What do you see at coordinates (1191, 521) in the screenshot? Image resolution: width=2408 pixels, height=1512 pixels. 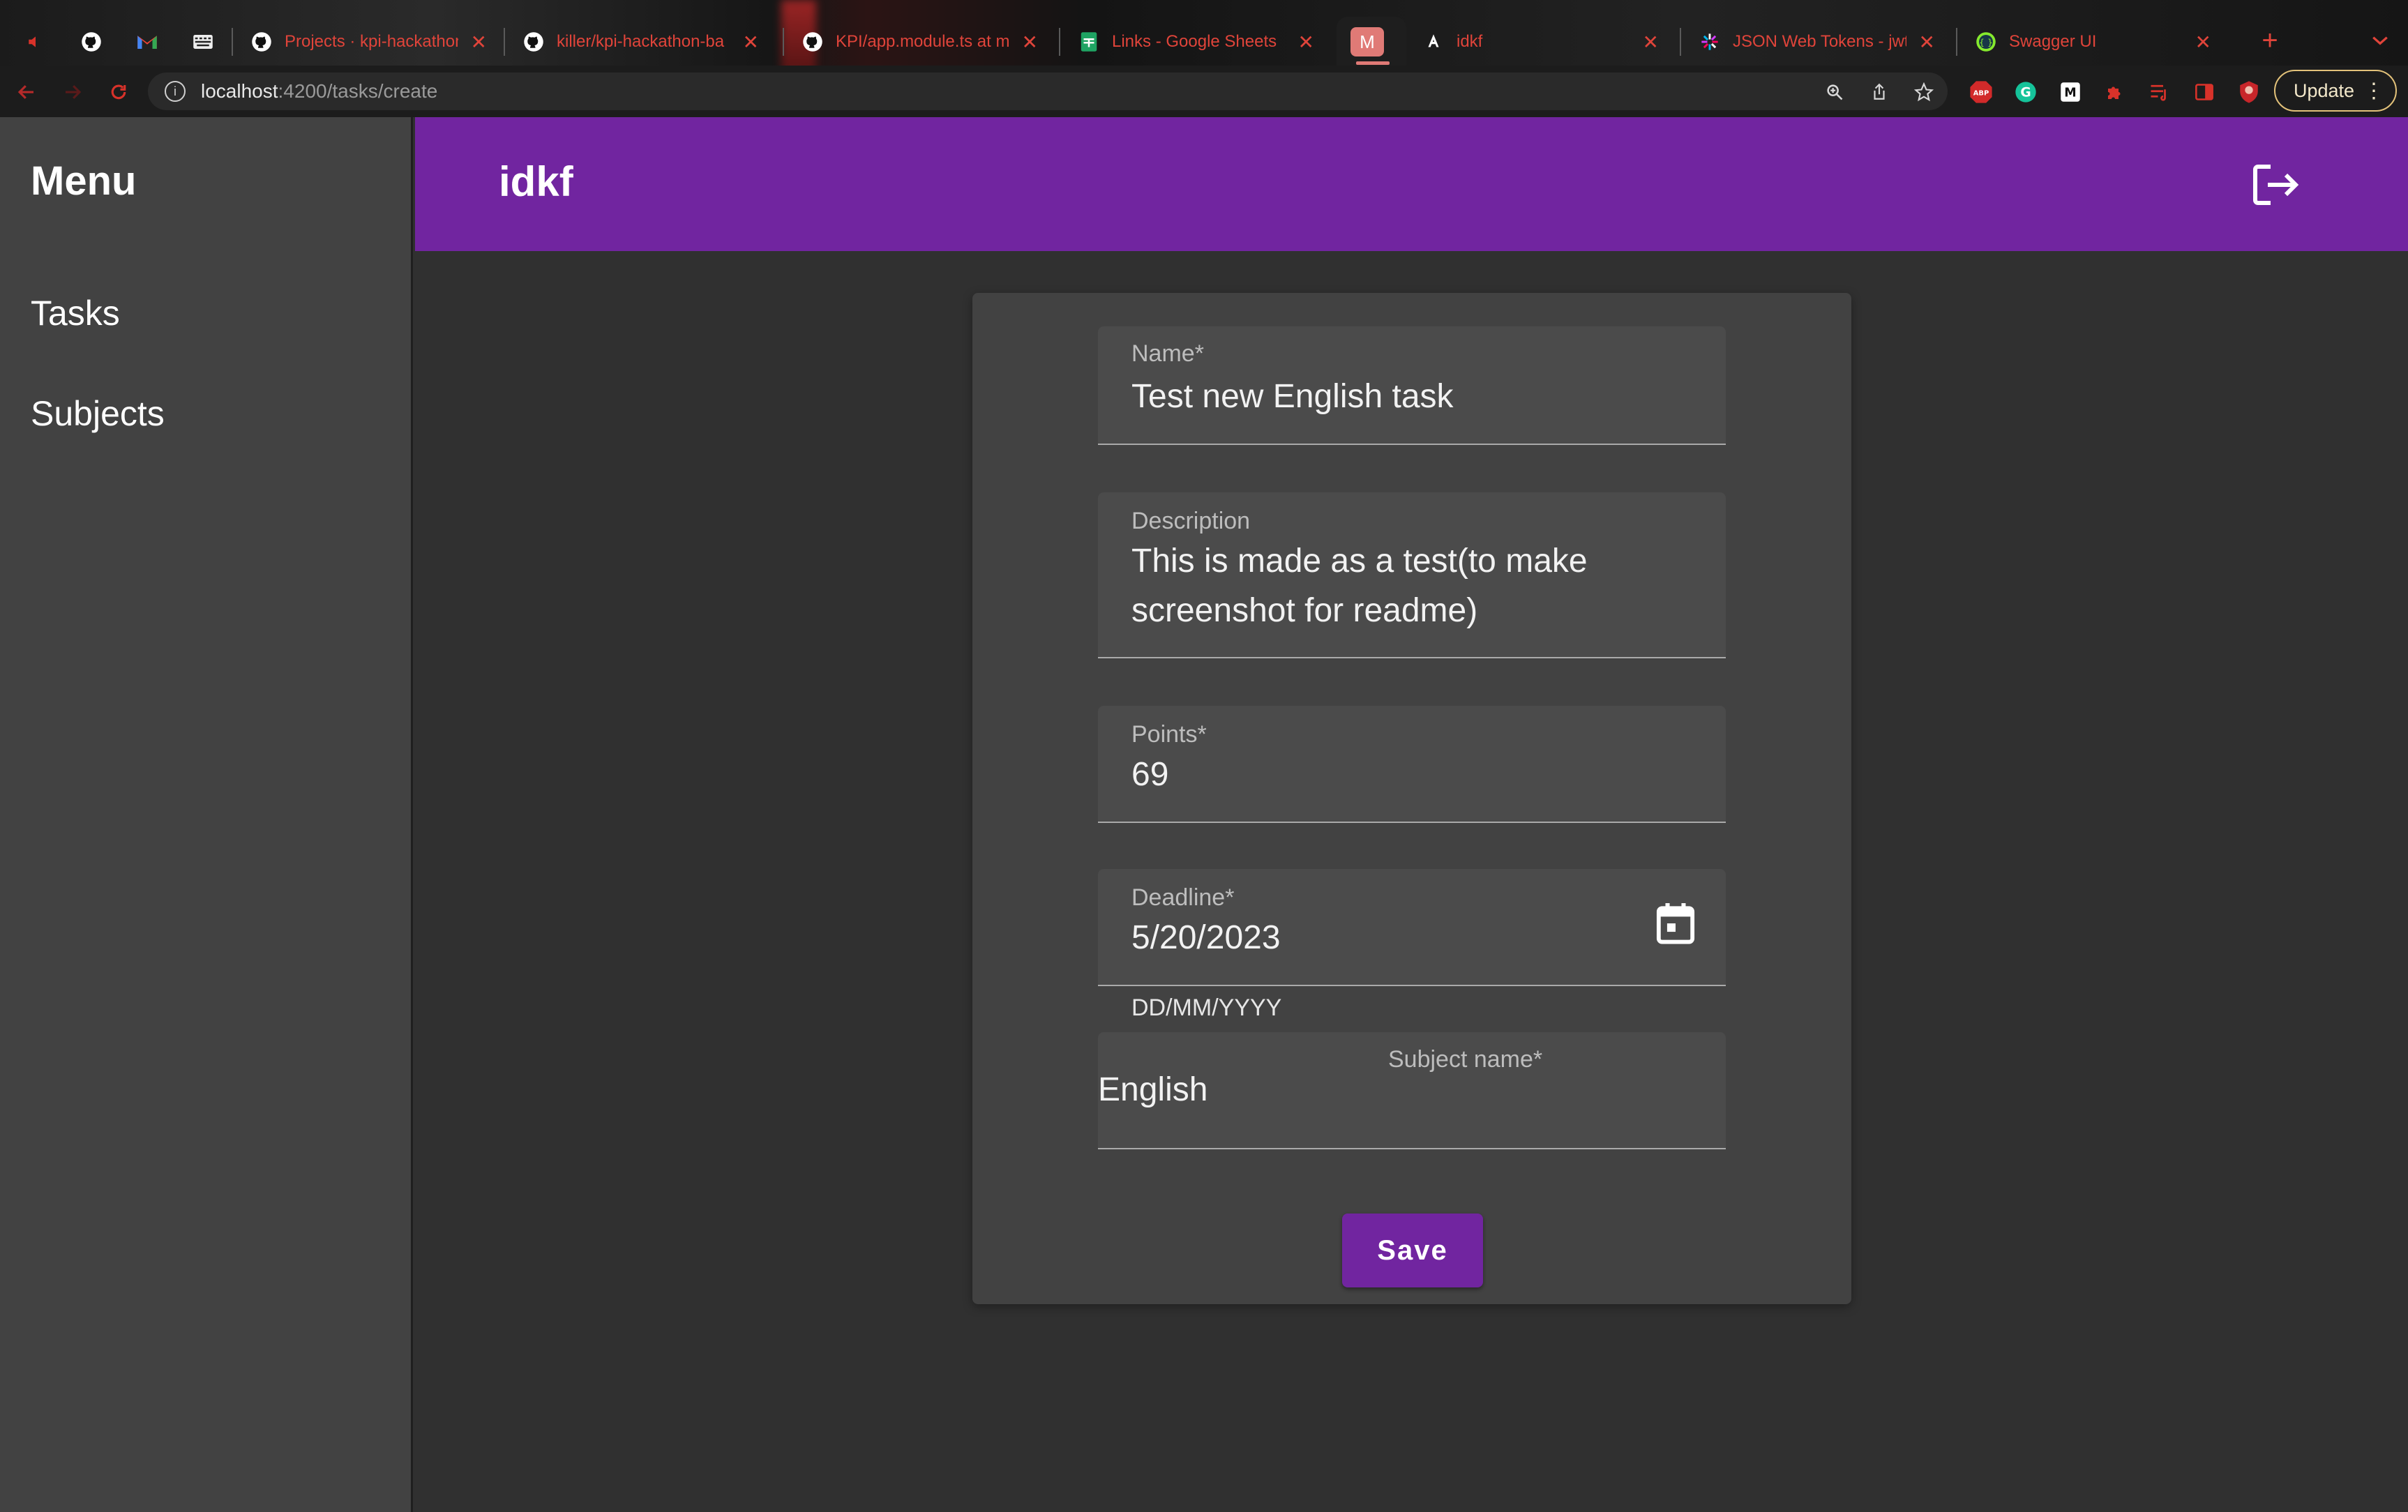 I see `description-label: Description` at bounding box center [1191, 521].